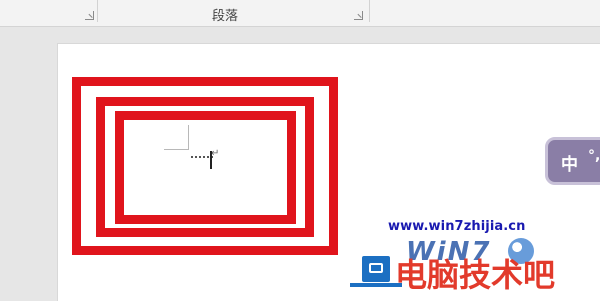 Image resolution: width=600 pixels, height=301 pixels. Describe the element at coordinates (475, 275) in the screenshot. I see `watermark-brand: 电脑技术吧` at that location.